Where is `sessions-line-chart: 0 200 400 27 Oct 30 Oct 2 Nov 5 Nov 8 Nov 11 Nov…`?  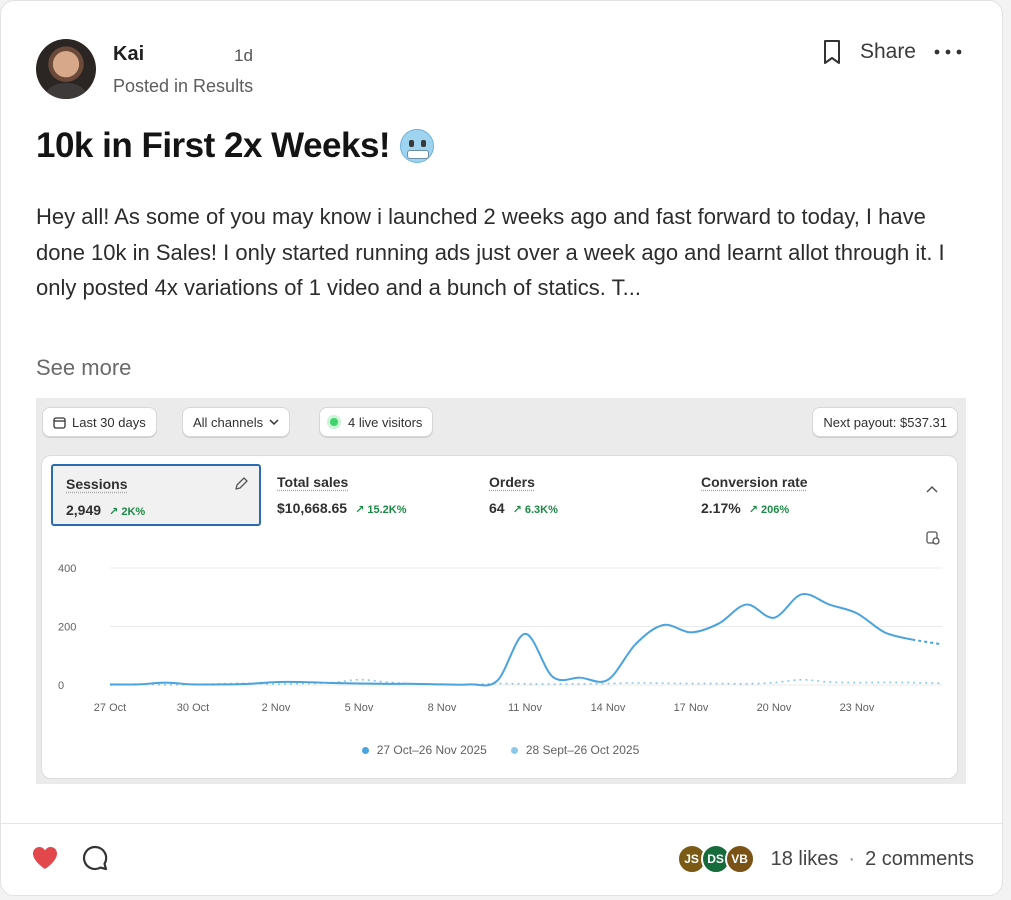
sessions-line-chart: 0 200 400 27 Oct 30 Oct 2 Nov 5 Nov 8 Nov 11 Nov… is located at coordinates (500, 638).